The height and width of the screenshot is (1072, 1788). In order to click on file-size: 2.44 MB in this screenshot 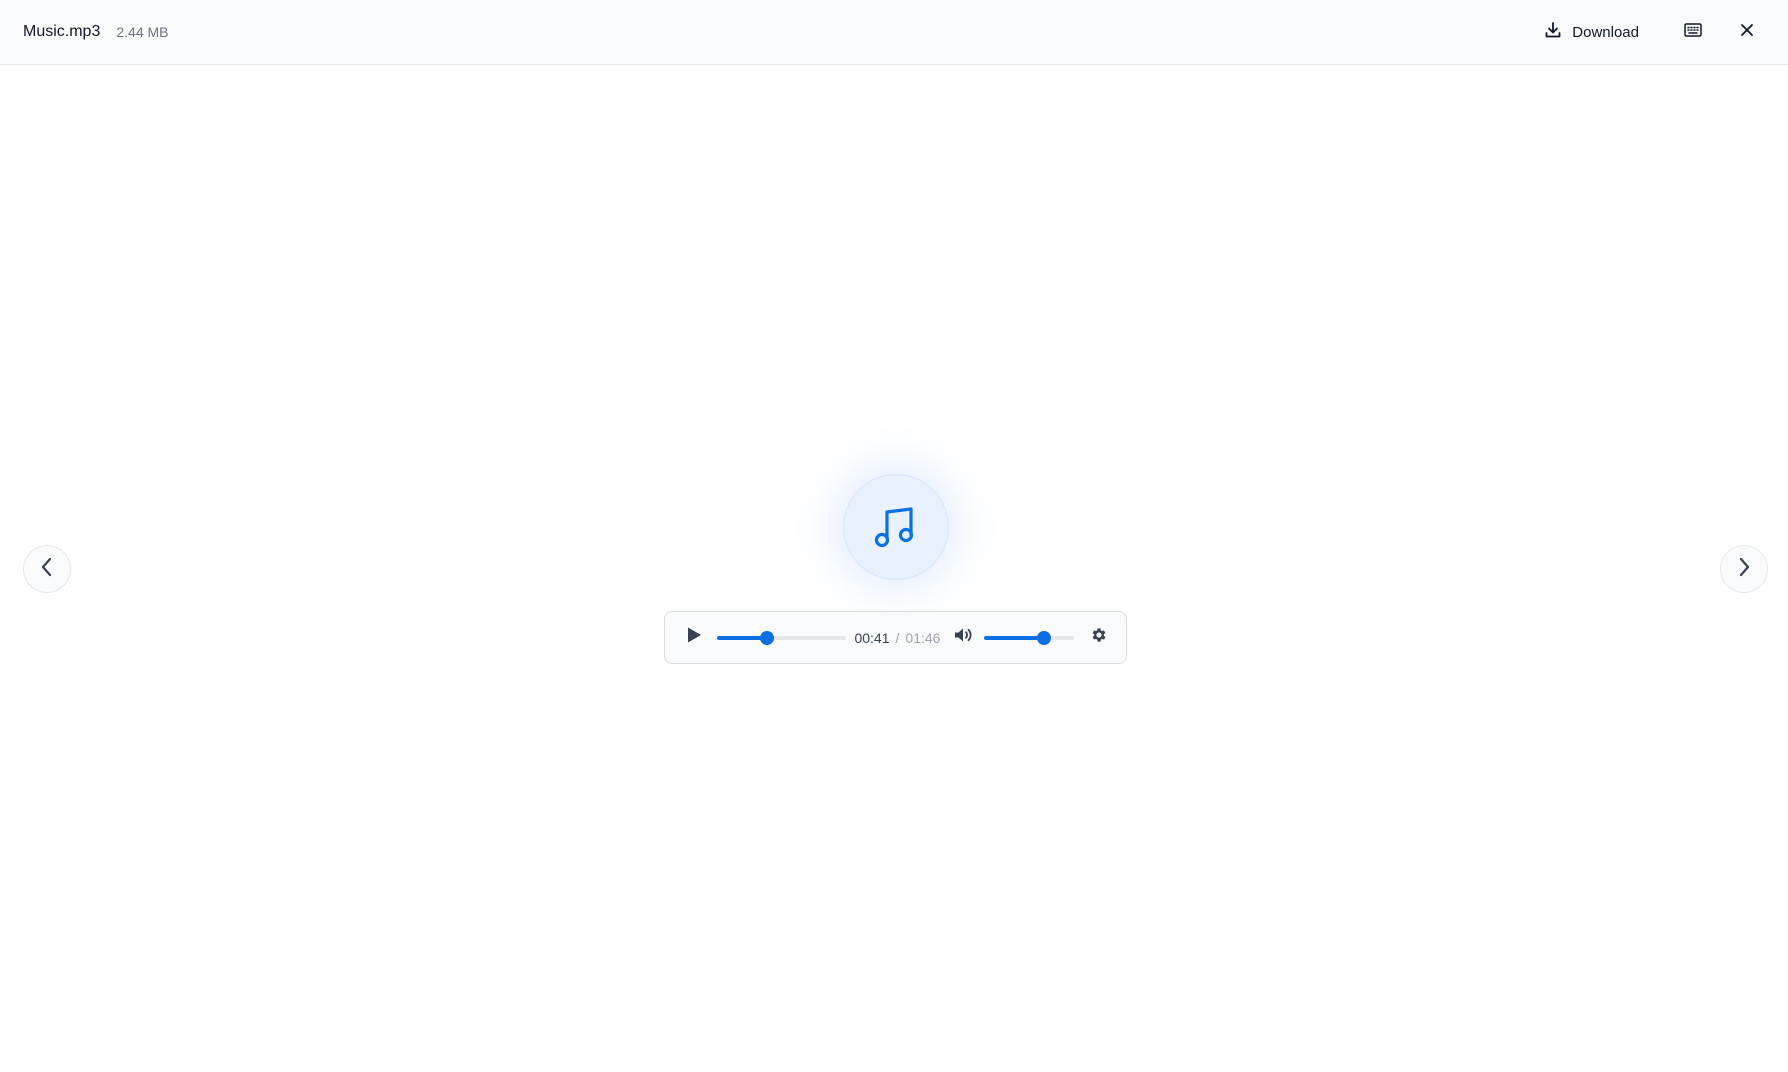, I will do `click(142, 32)`.